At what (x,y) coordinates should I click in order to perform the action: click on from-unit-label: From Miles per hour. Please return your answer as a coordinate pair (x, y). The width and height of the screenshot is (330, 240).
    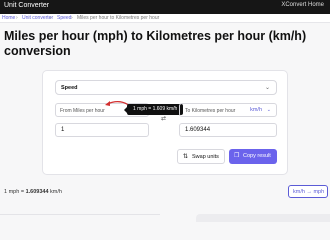
    Looking at the image, I should click on (82, 110).